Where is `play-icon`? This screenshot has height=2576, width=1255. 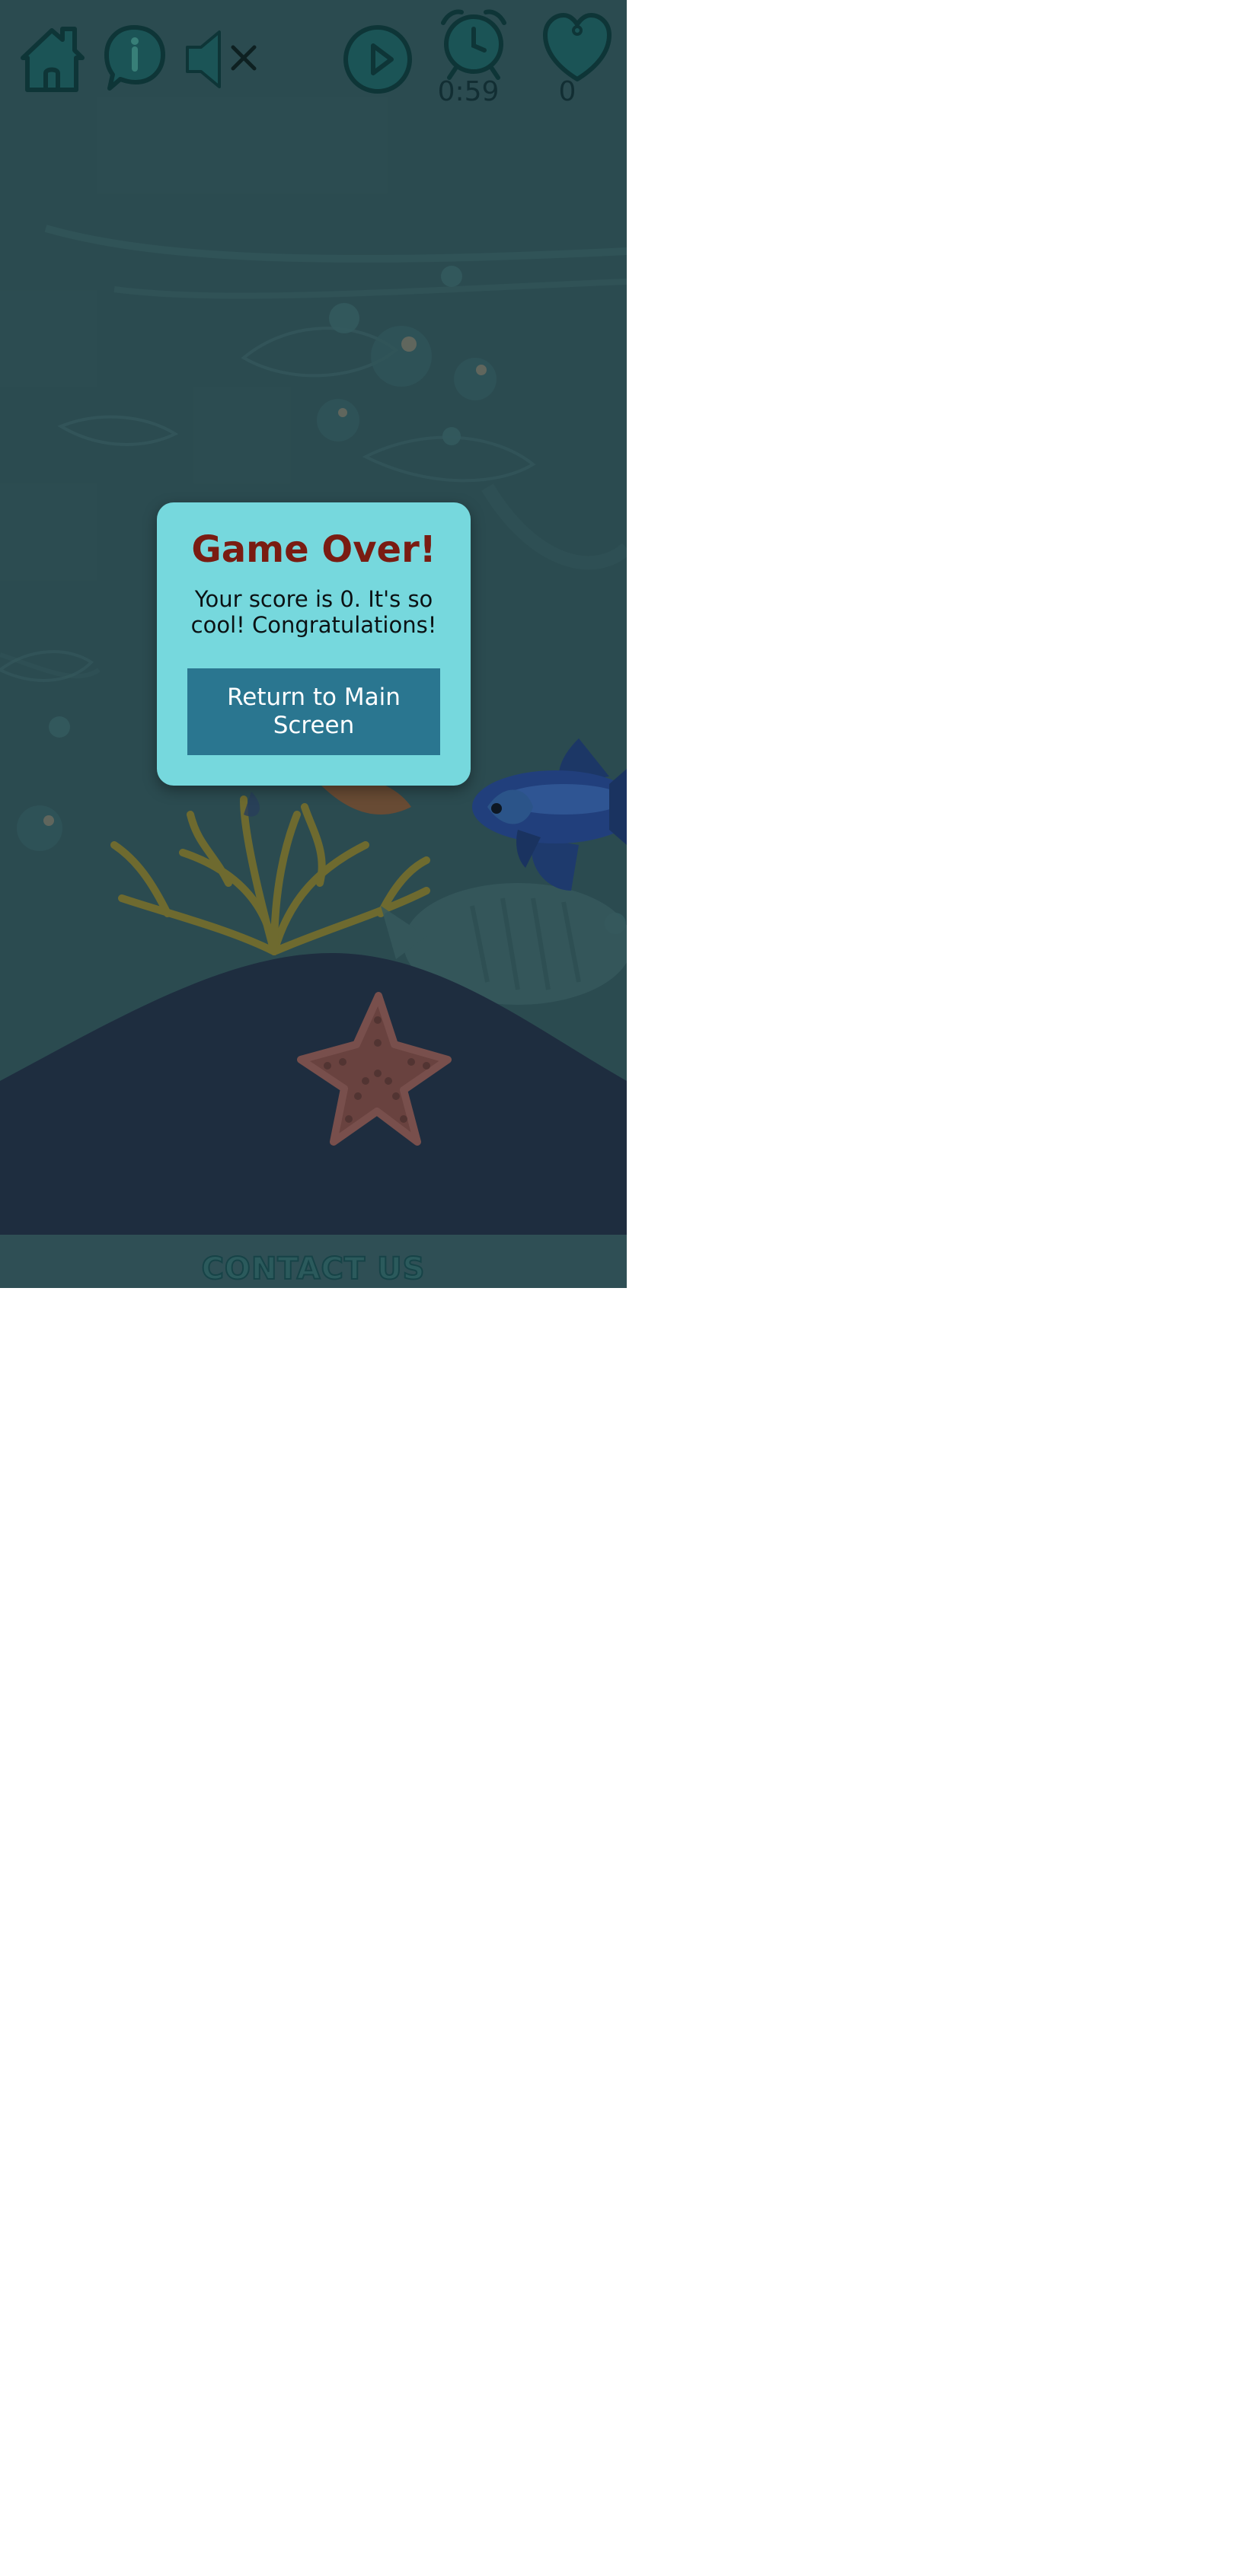
play-icon is located at coordinates (377, 59).